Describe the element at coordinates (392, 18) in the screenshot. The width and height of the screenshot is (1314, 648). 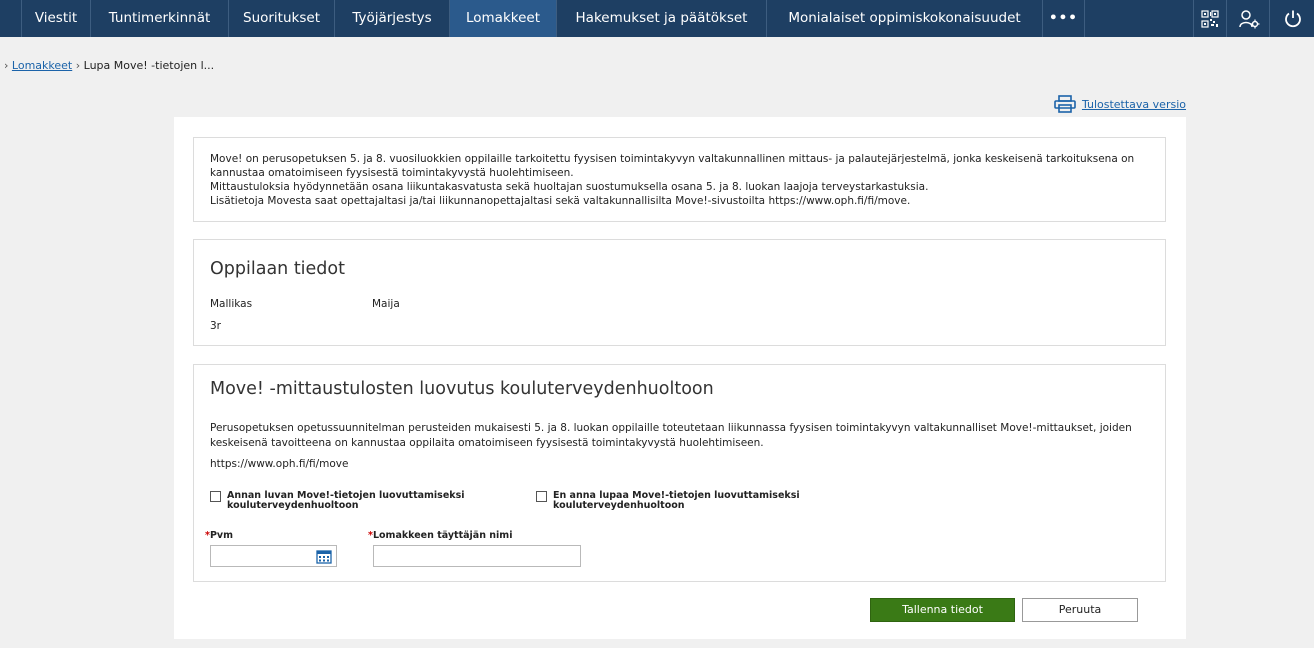
I see `tab-tyojarjestys: Työjärjestys` at that location.